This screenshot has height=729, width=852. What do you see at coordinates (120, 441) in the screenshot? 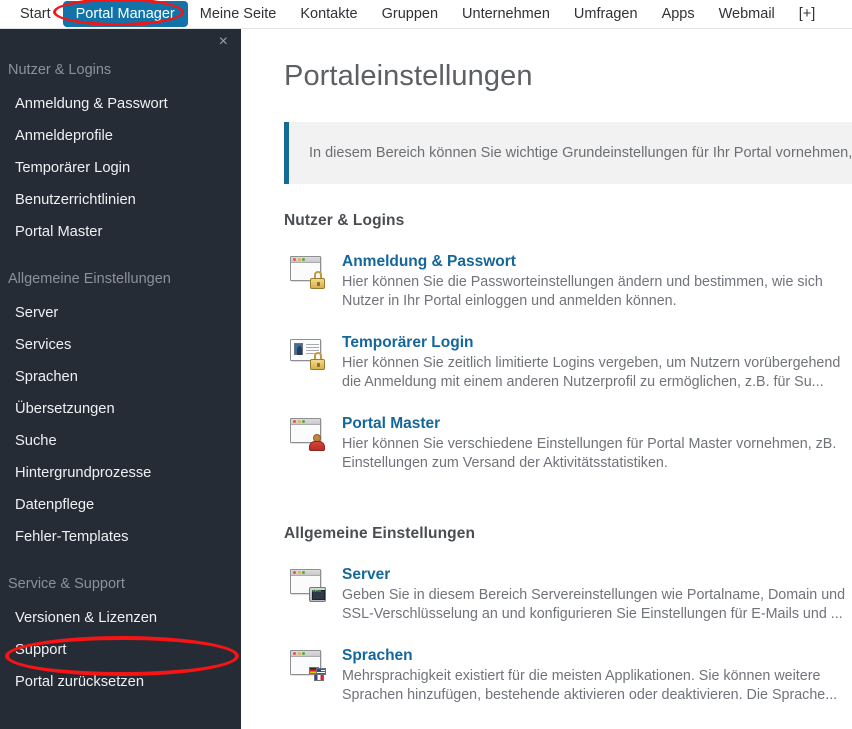
I see `sidebar-item-suche: Suche` at bounding box center [120, 441].